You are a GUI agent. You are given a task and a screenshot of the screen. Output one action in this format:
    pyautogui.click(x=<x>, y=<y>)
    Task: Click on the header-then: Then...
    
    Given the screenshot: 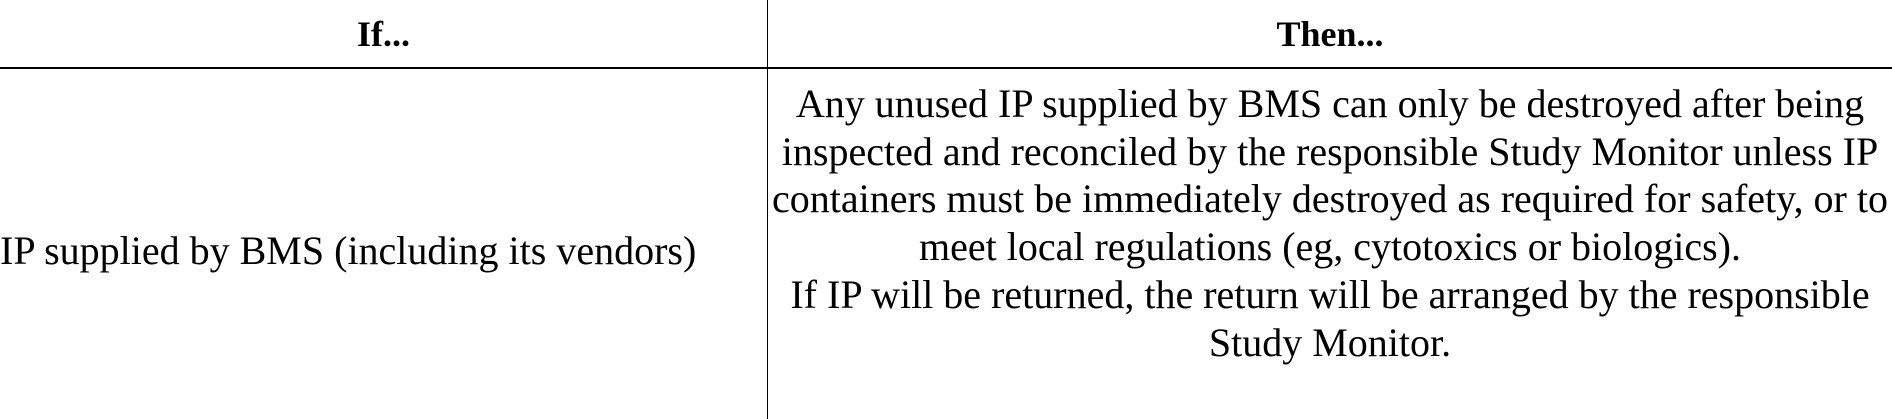 What is the action you would take?
    pyautogui.click(x=1330, y=33)
    